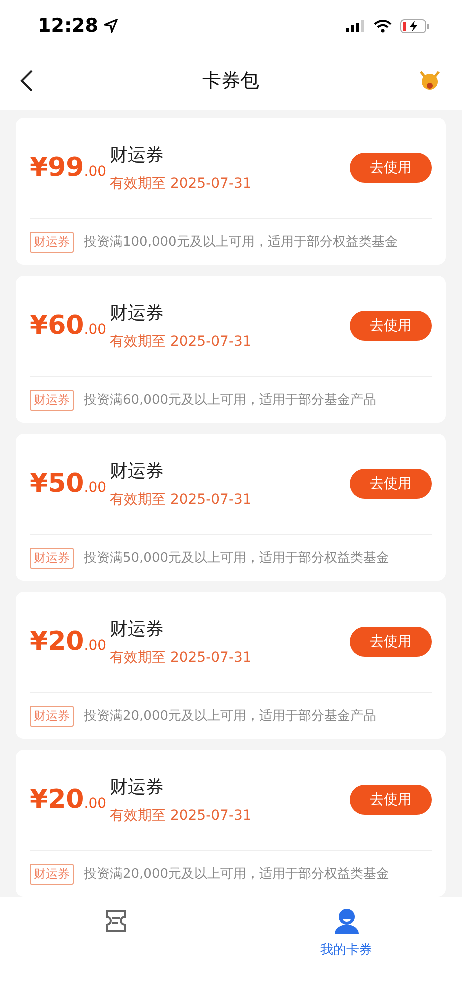 The height and width of the screenshot is (999, 462). I want to click on usage-condition: 投资满20,000元及以上可用，适用于部分权益类基金, so click(237, 874).